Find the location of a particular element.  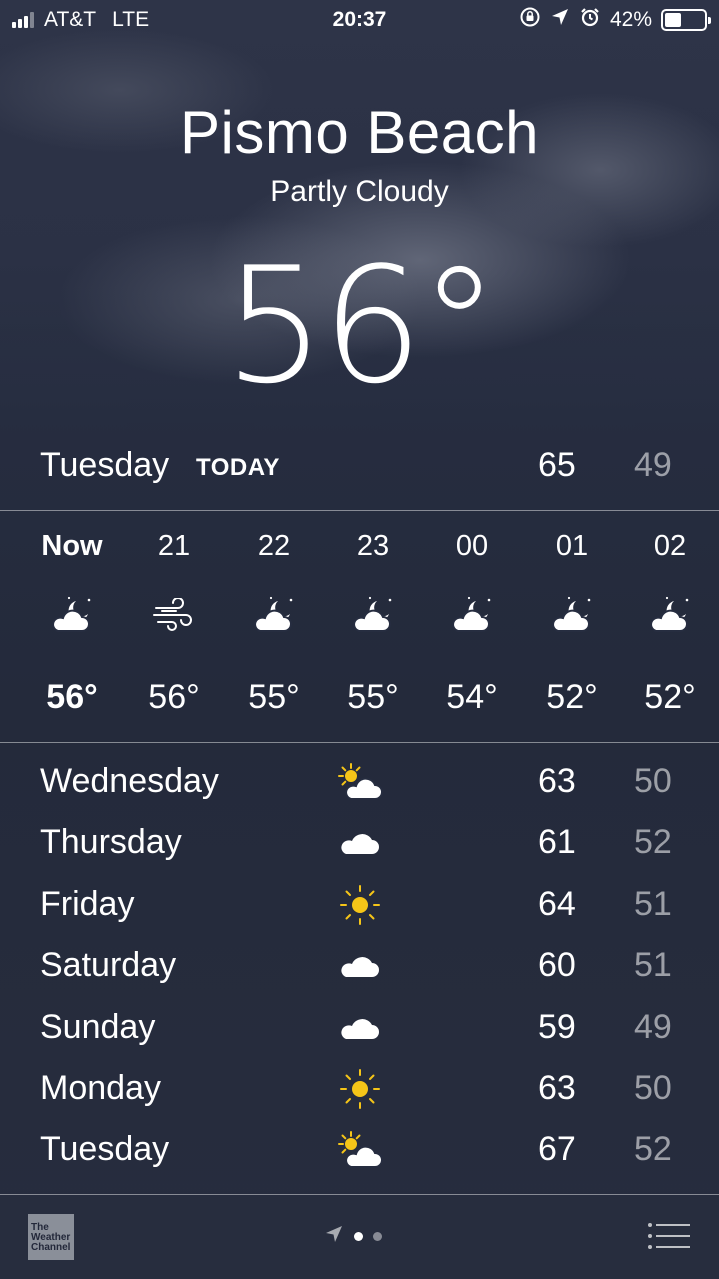

day-name: Tuesday is located at coordinates (105, 1149).